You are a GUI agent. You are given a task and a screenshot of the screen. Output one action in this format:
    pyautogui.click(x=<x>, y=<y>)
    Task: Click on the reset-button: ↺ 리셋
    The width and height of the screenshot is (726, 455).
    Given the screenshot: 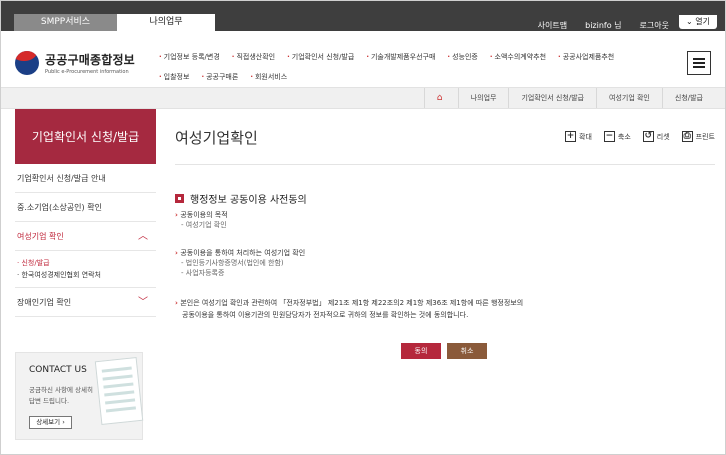 What is the action you would take?
    pyautogui.click(x=656, y=136)
    